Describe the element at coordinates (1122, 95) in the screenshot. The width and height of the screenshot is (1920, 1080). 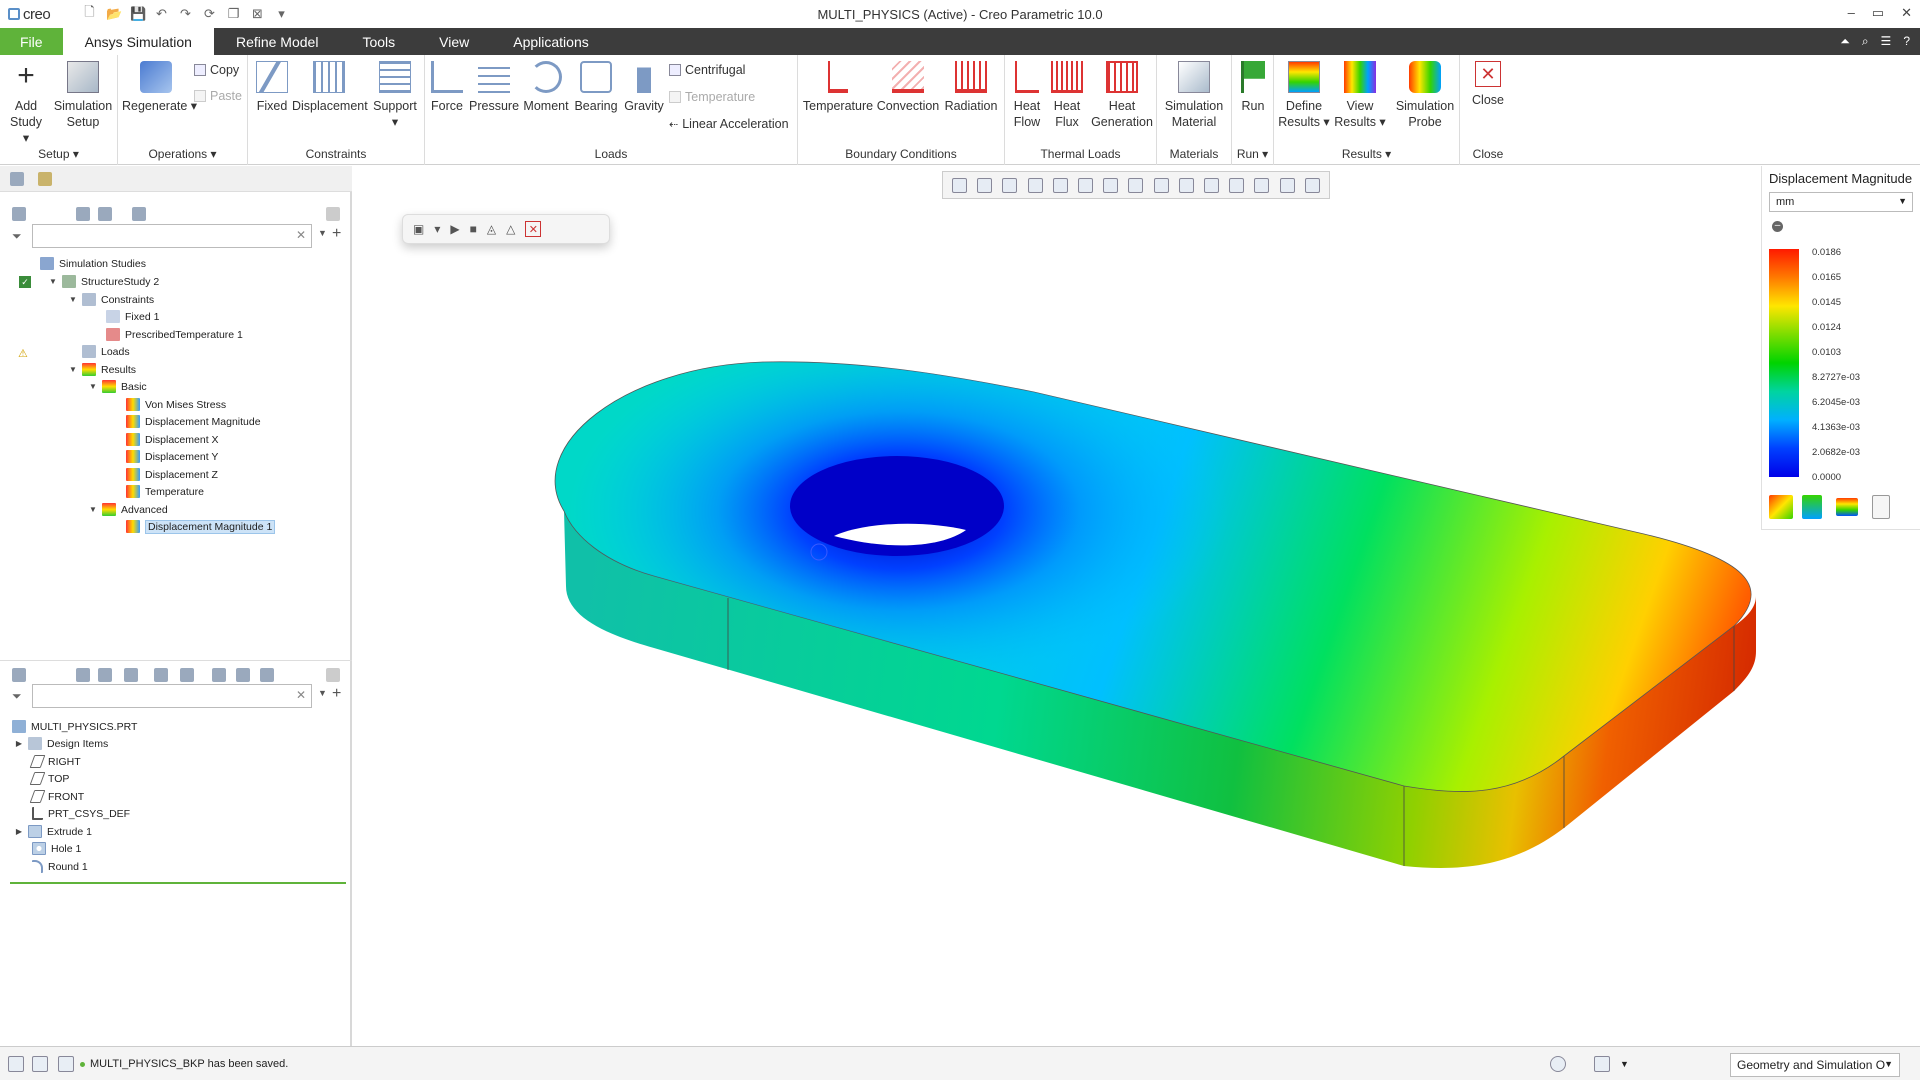
I see `heat-generation-button: Heat Generation` at that location.